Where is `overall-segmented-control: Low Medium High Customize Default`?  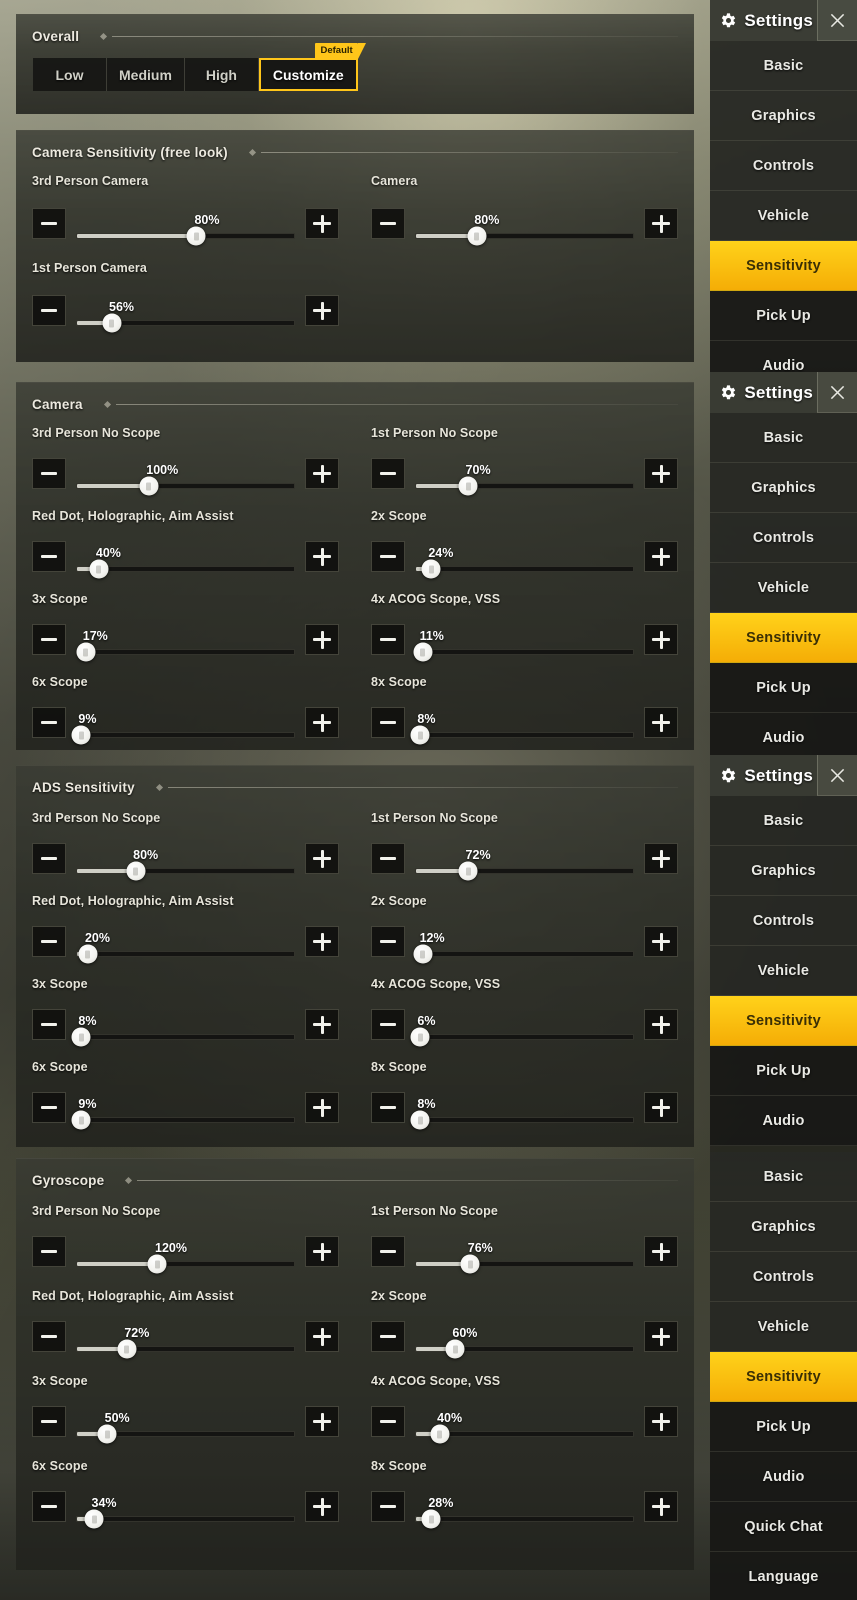 overall-segmented-control: Low Medium High Customize Default is located at coordinates (199, 67).